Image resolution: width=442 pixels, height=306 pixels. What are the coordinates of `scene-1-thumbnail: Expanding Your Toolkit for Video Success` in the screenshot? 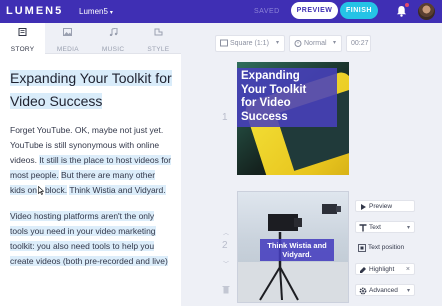 It's located at (293, 118).